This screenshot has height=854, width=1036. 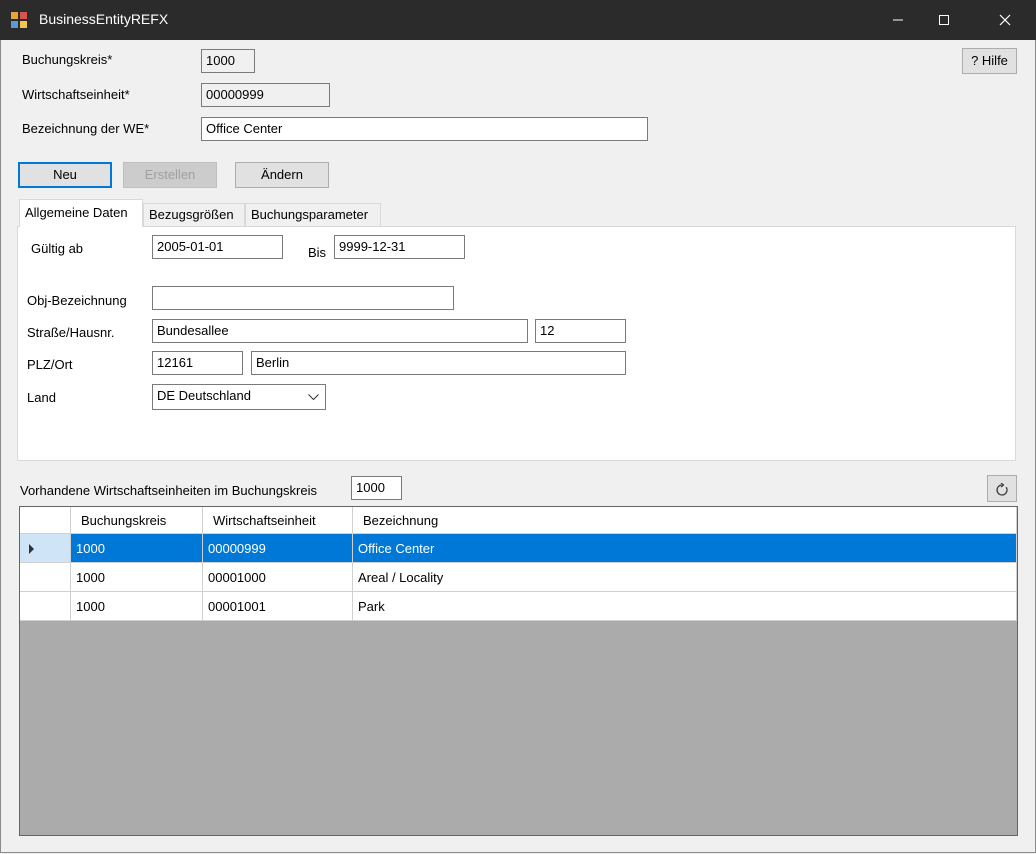 I want to click on cell-business-entity: 00001000, so click(x=278, y=577).